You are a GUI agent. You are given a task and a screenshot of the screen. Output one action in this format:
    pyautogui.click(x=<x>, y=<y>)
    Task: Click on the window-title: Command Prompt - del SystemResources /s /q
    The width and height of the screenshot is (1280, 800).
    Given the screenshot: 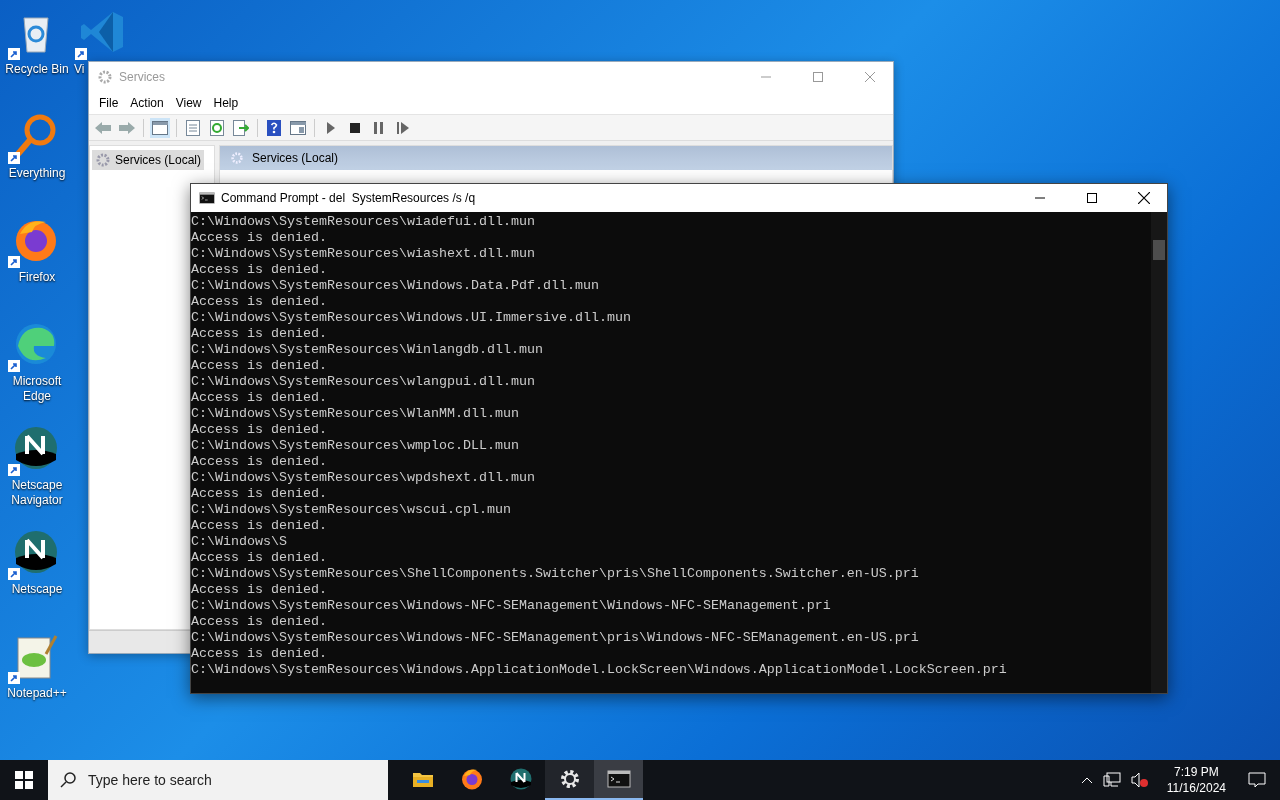 What is the action you would take?
    pyautogui.click(x=349, y=198)
    